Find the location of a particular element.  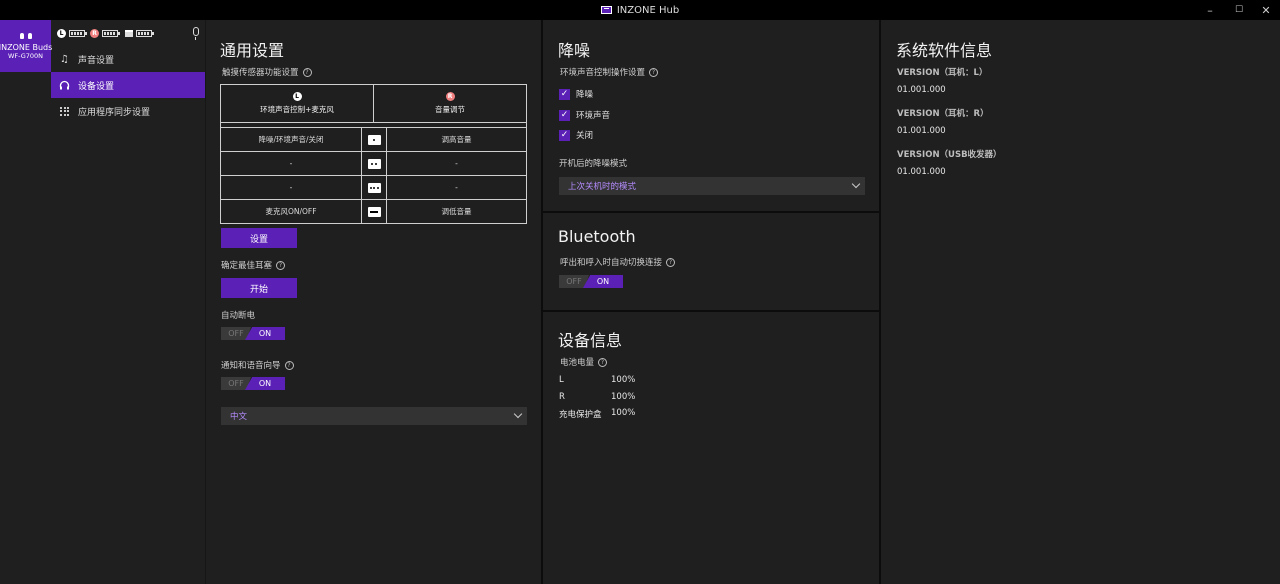

bluetooth-title: Bluetooth is located at coordinates (597, 236).